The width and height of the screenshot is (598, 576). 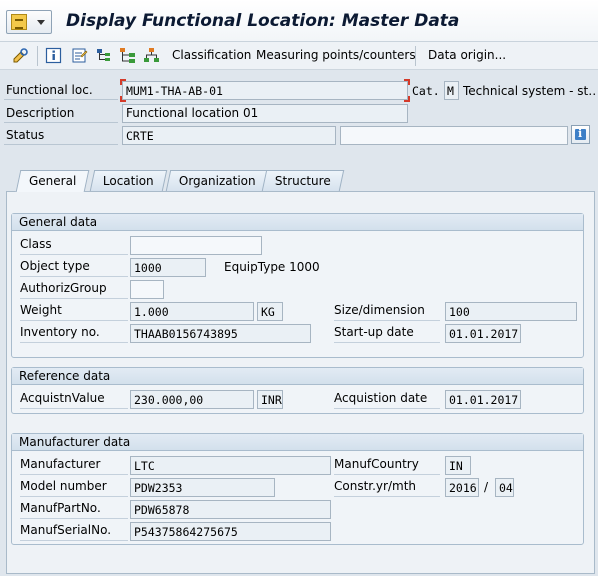 What do you see at coordinates (387, 311) in the screenshot?
I see `size-label: Size/dimension` at bounding box center [387, 311].